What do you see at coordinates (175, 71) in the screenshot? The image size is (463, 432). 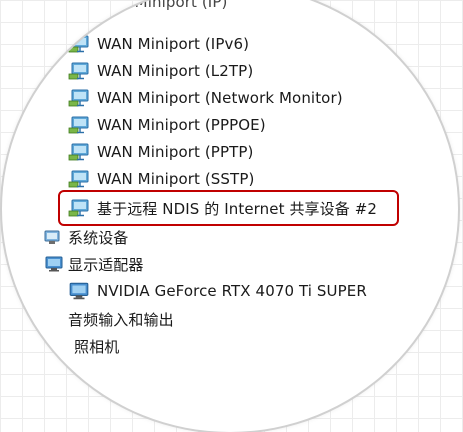 I see `tree-item-label: WAN Miniport (L2TP)` at bounding box center [175, 71].